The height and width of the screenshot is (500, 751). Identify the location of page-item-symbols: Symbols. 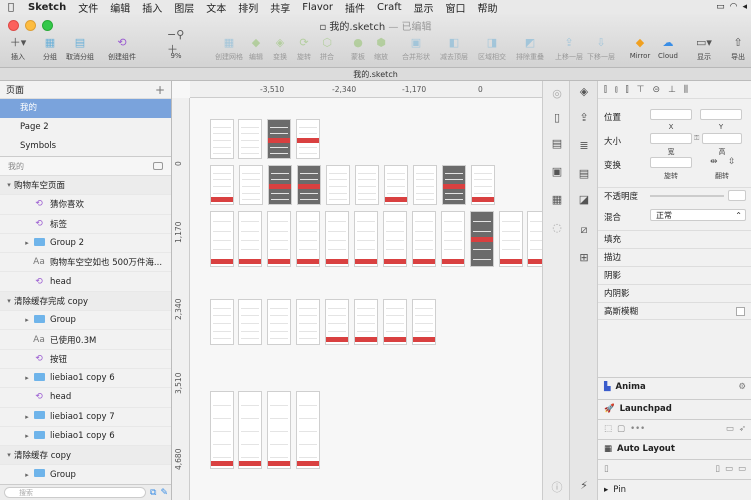
(85, 146).